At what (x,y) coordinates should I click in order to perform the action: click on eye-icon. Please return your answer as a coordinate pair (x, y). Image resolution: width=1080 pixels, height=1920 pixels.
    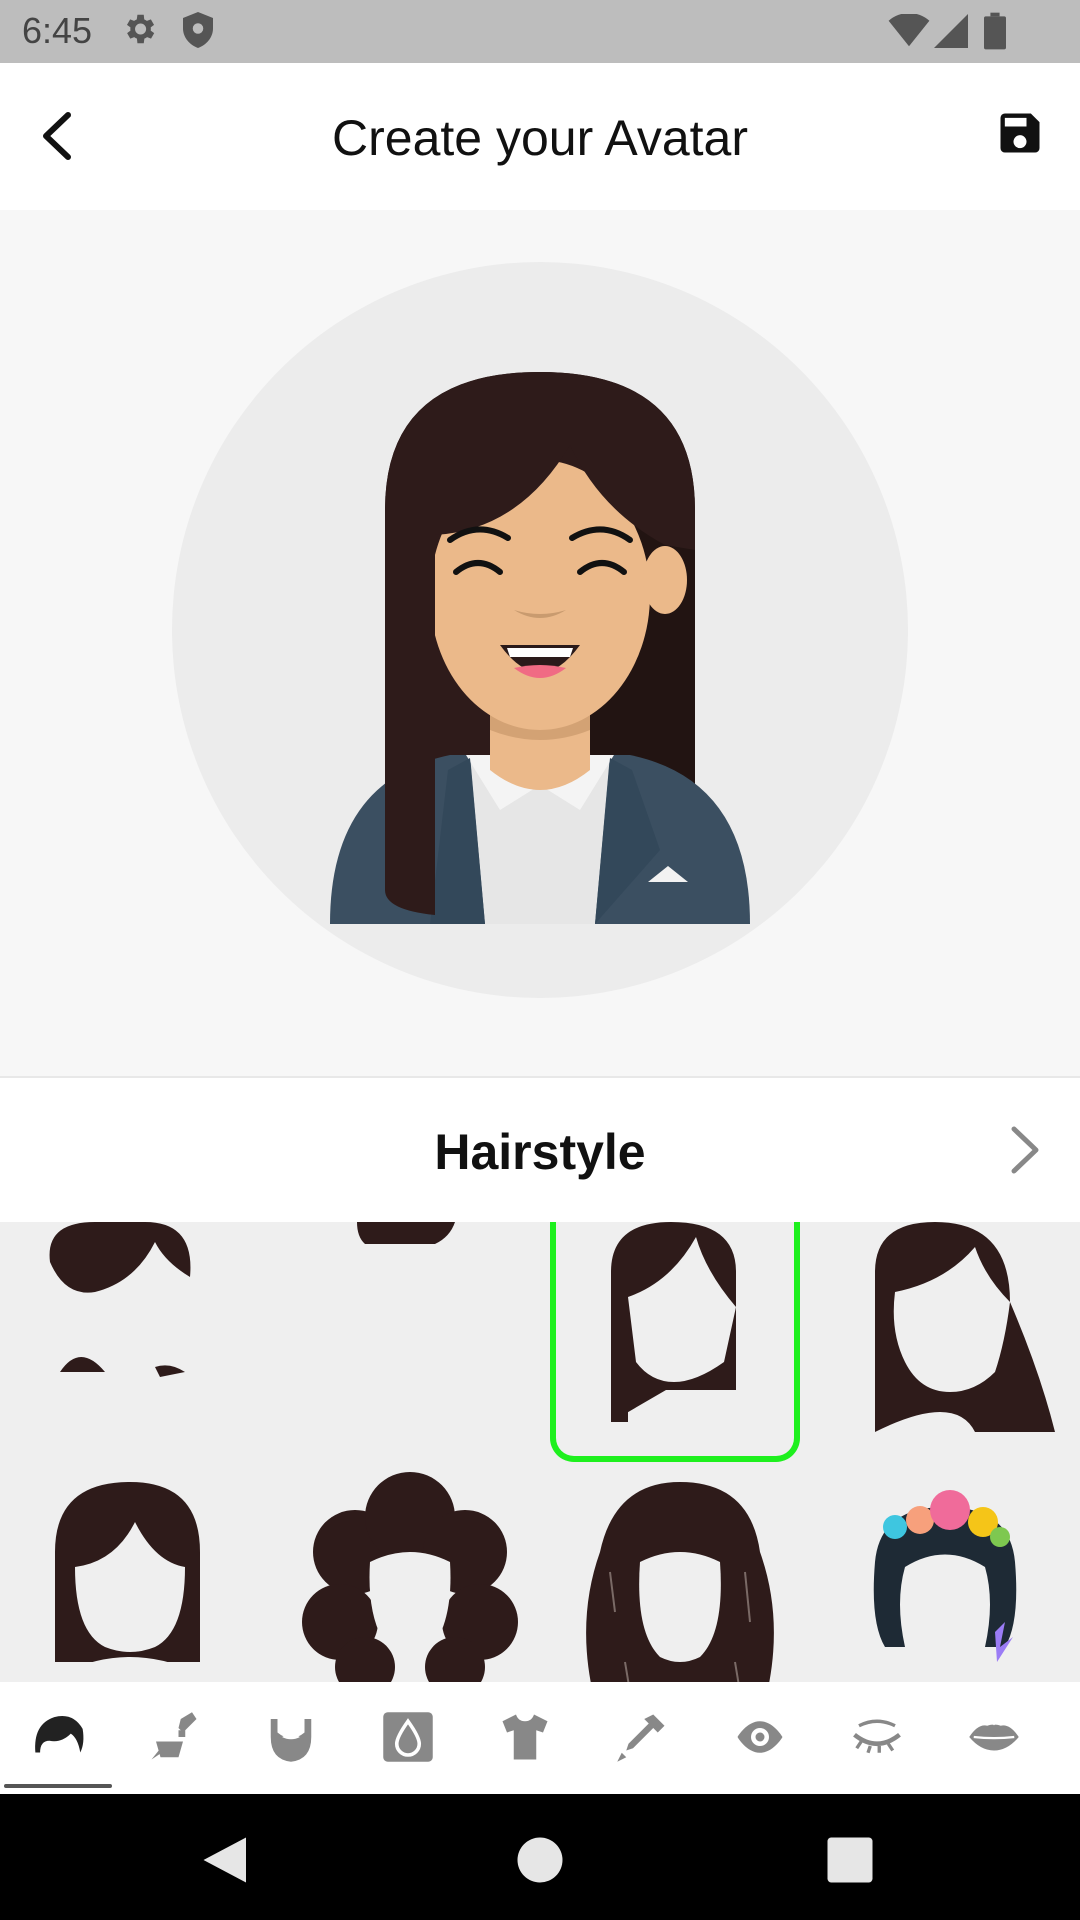
    Looking at the image, I should click on (760, 1737).